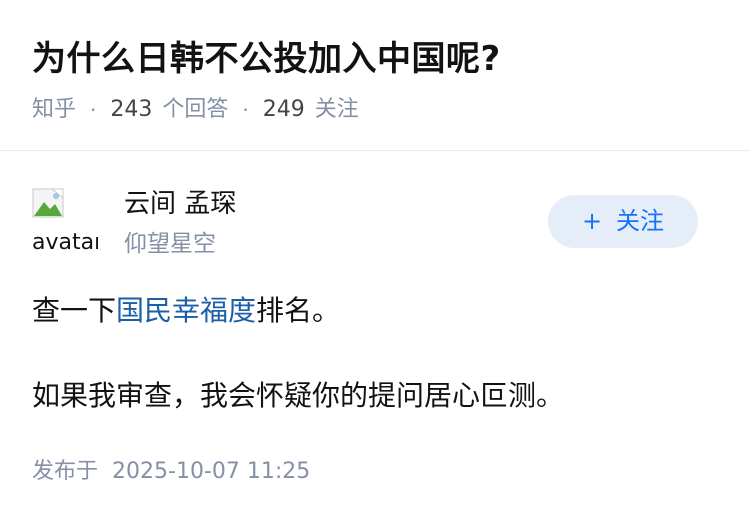 The height and width of the screenshot is (522, 750). What do you see at coordinates (180, 204) in the screenshot?
I see `author-name: 云间 孟琛` at bounding box center [180, 204].